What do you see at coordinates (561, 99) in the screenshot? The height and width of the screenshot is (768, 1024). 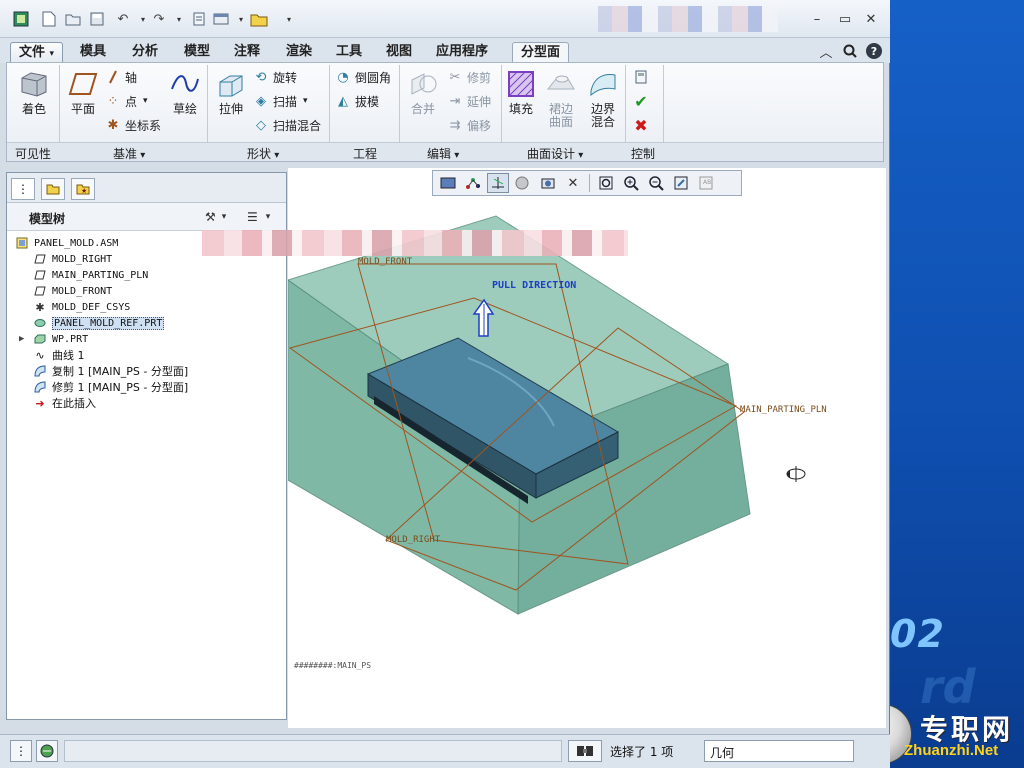 I see `skirt-surface-button: 裙边 曲面` at bounding box center [561, 99].